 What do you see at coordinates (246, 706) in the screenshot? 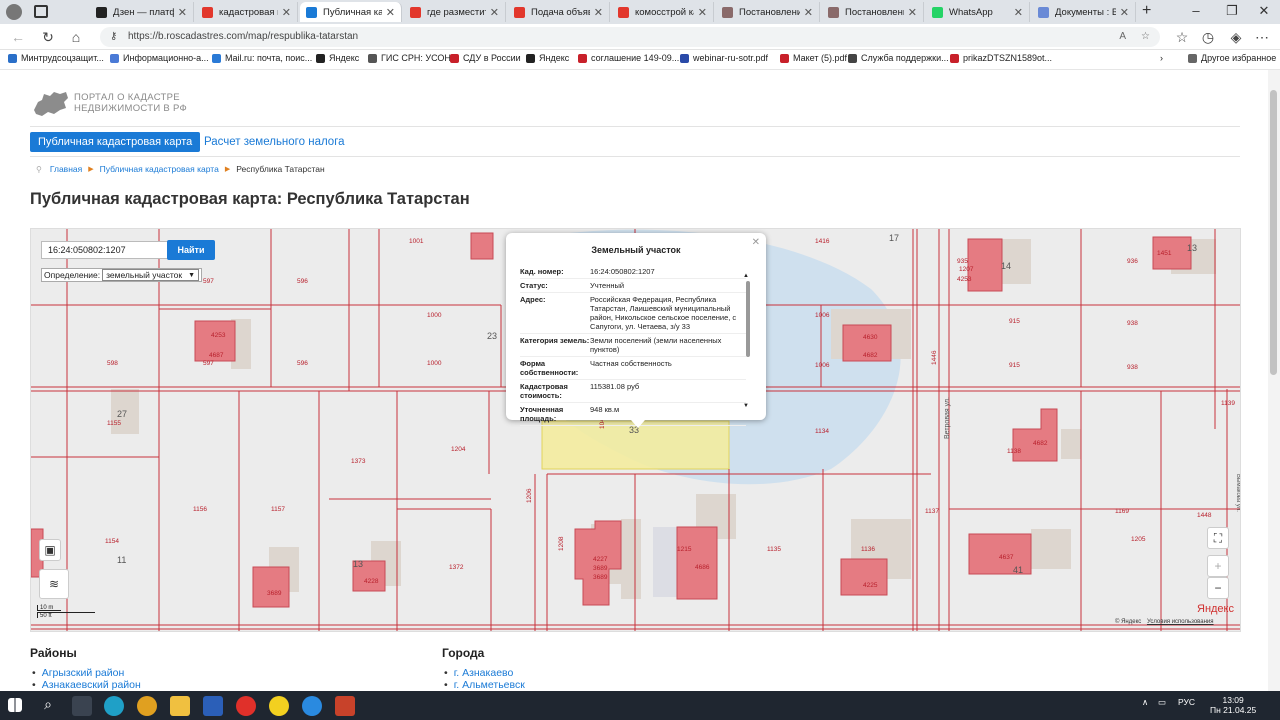
I see `yandex-icon` at bounding box center [246, 706].